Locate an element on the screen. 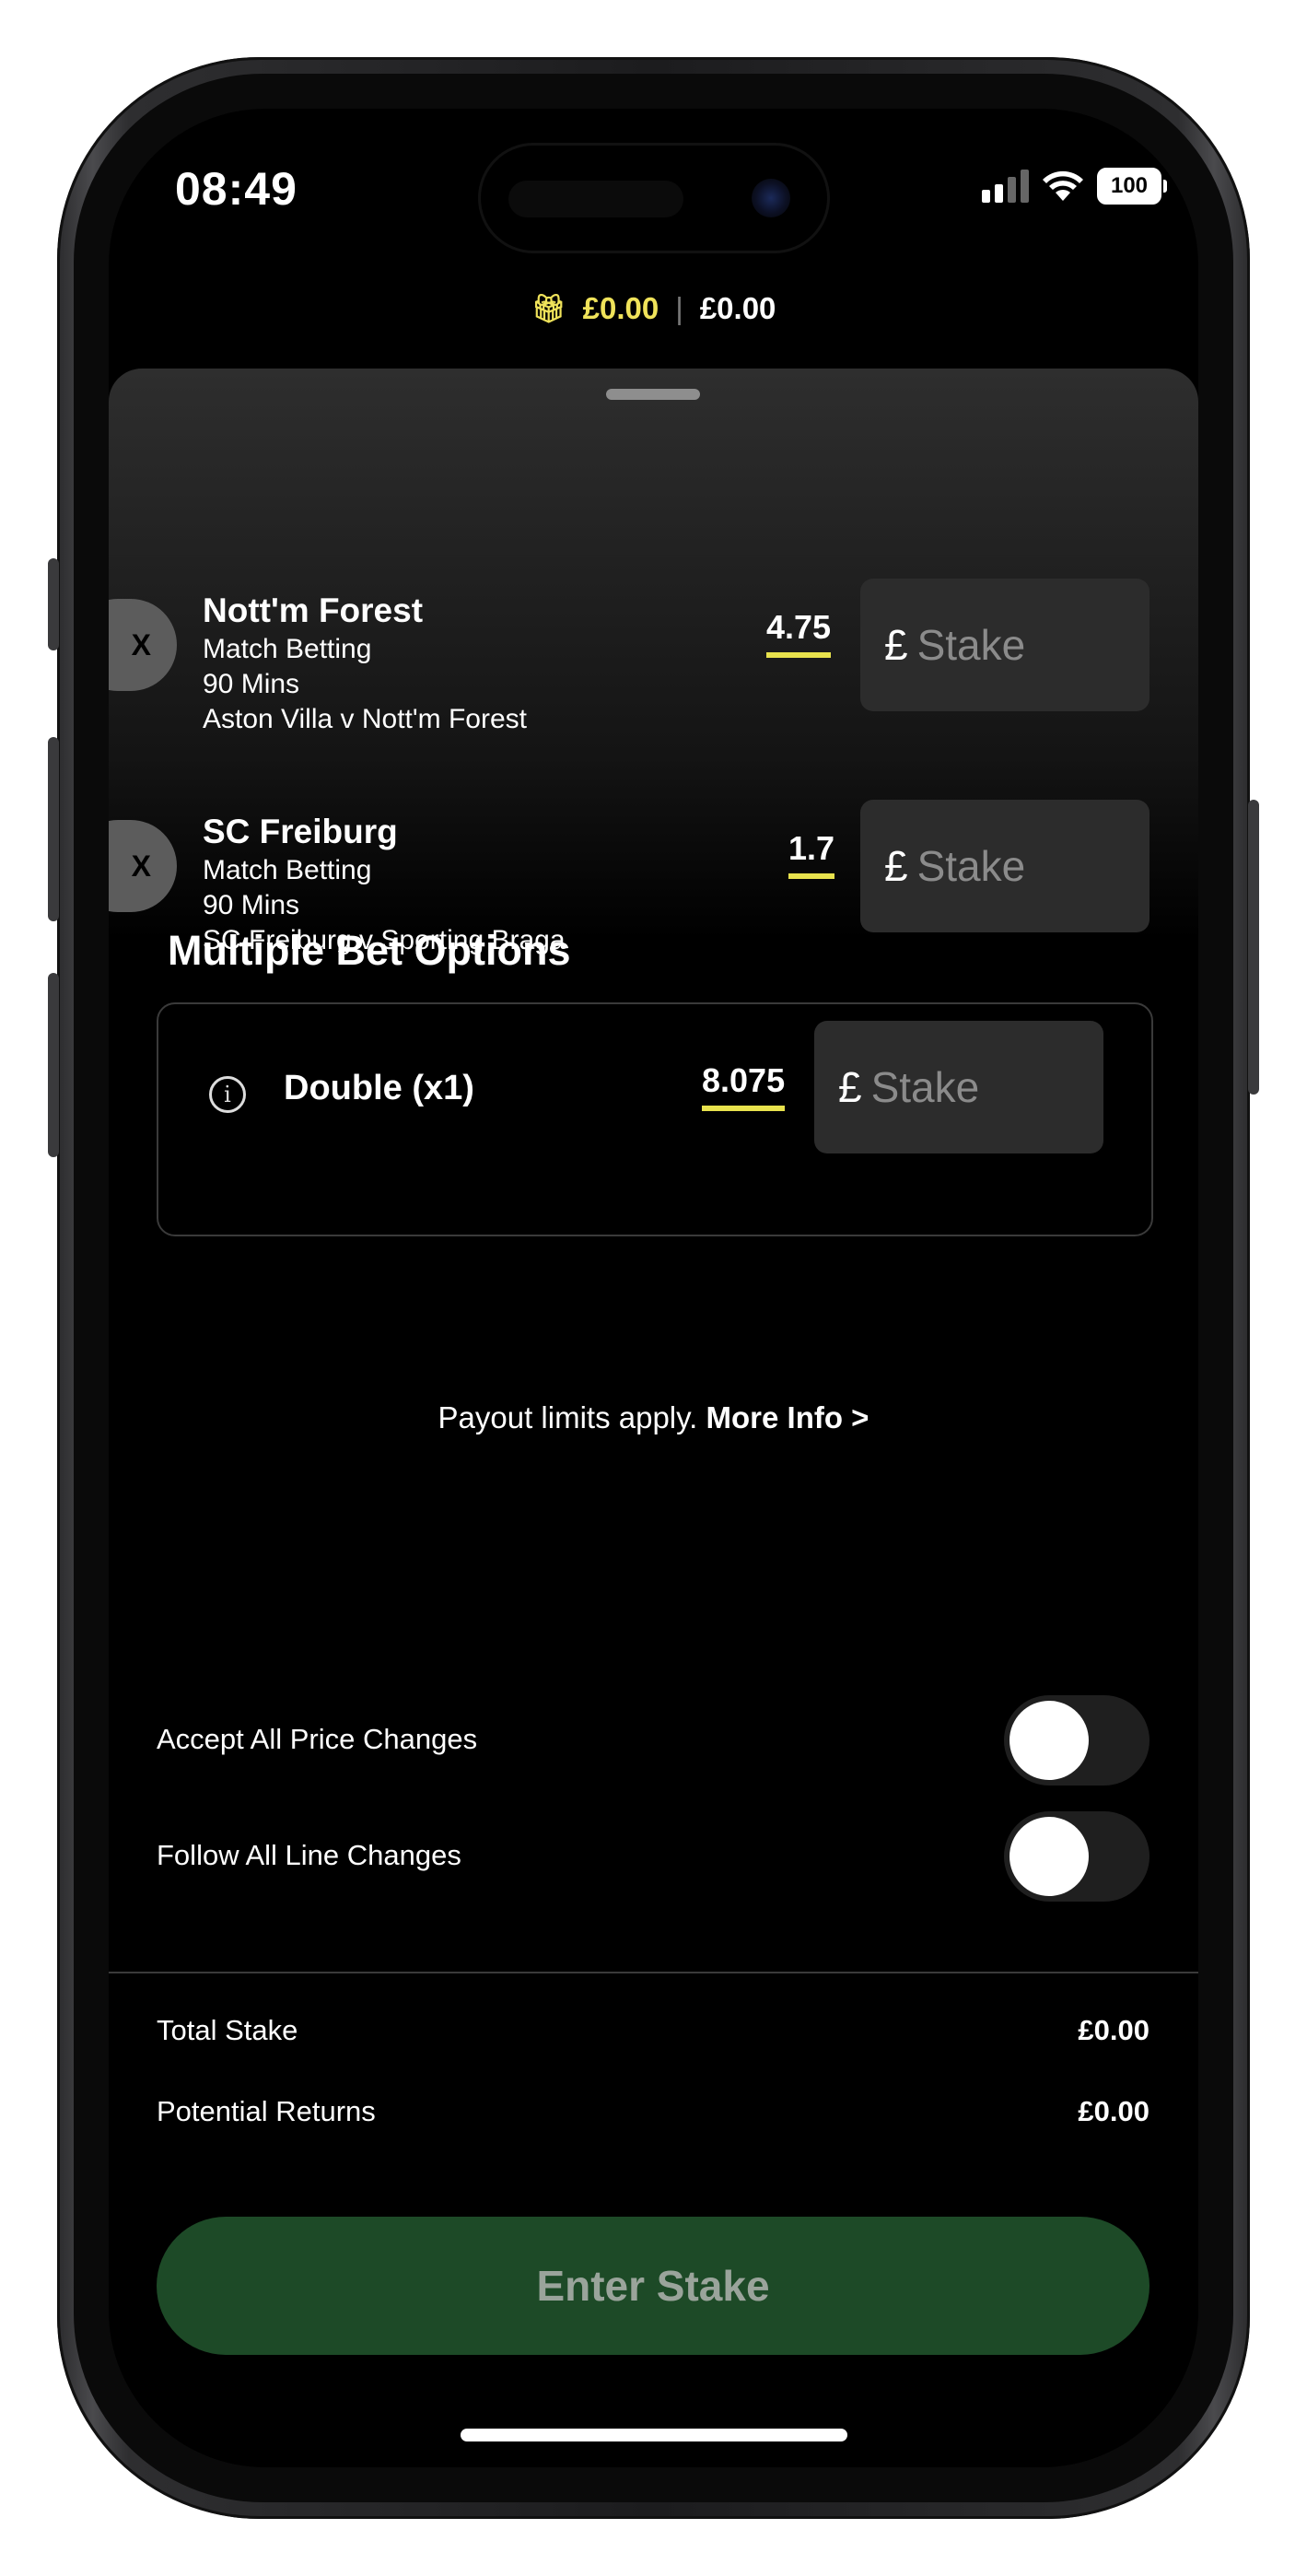  potential-returns-row: Potential Returns £0.00 is located at coordinates (653, 2111).